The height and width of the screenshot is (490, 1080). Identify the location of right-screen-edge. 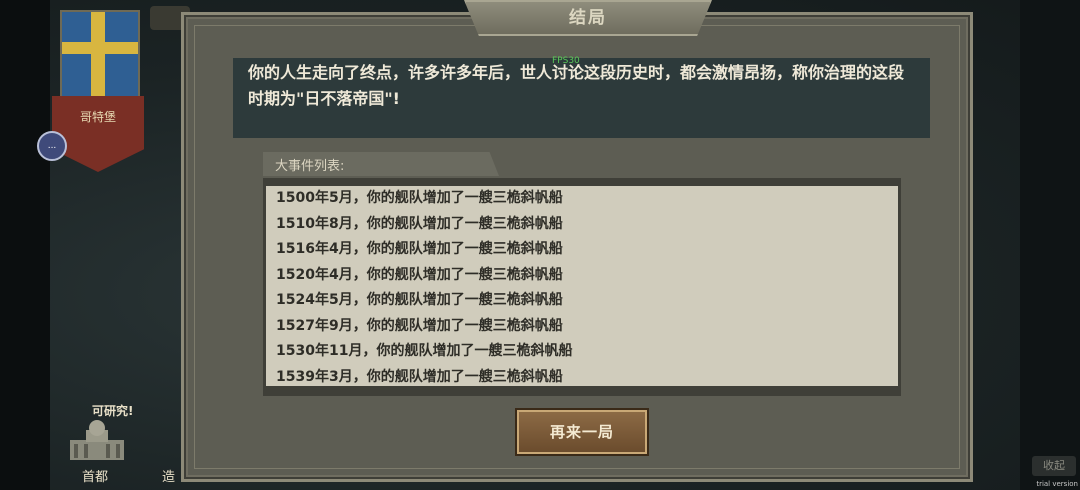
(1050, 245).